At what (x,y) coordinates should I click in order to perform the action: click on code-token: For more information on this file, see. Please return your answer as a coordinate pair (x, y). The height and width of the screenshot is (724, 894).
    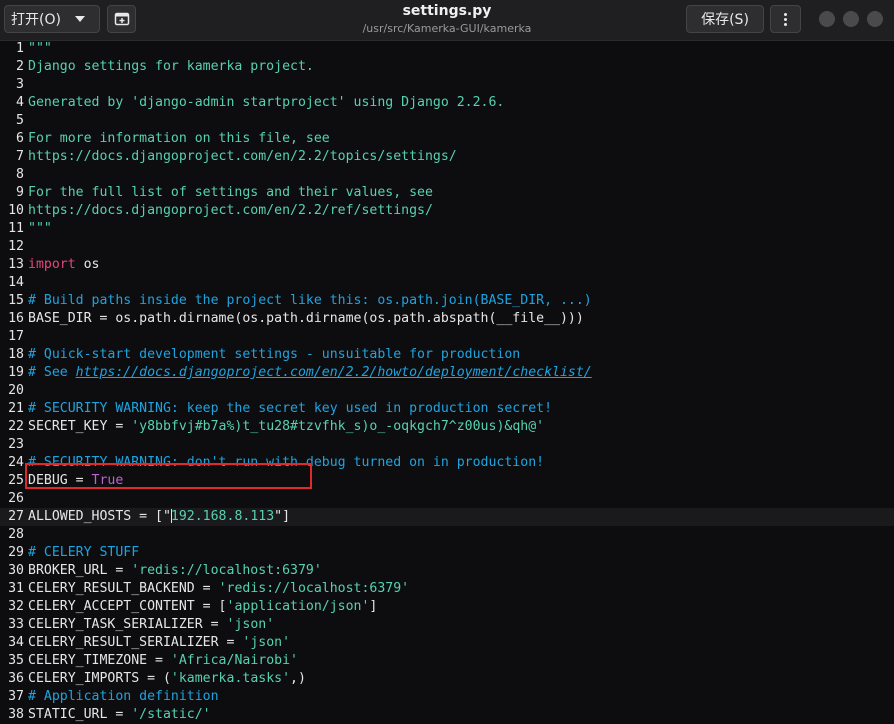
    Looking at the image, I should click on (179, 138).